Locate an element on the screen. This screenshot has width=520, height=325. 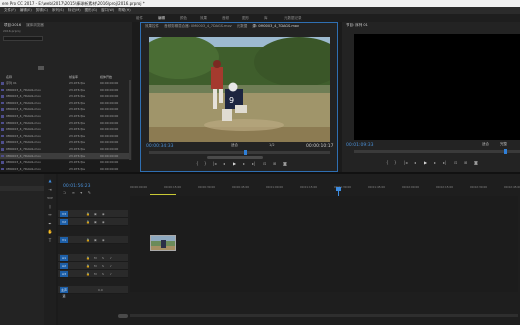
timeline-clip is located at coordinates (163, 243).